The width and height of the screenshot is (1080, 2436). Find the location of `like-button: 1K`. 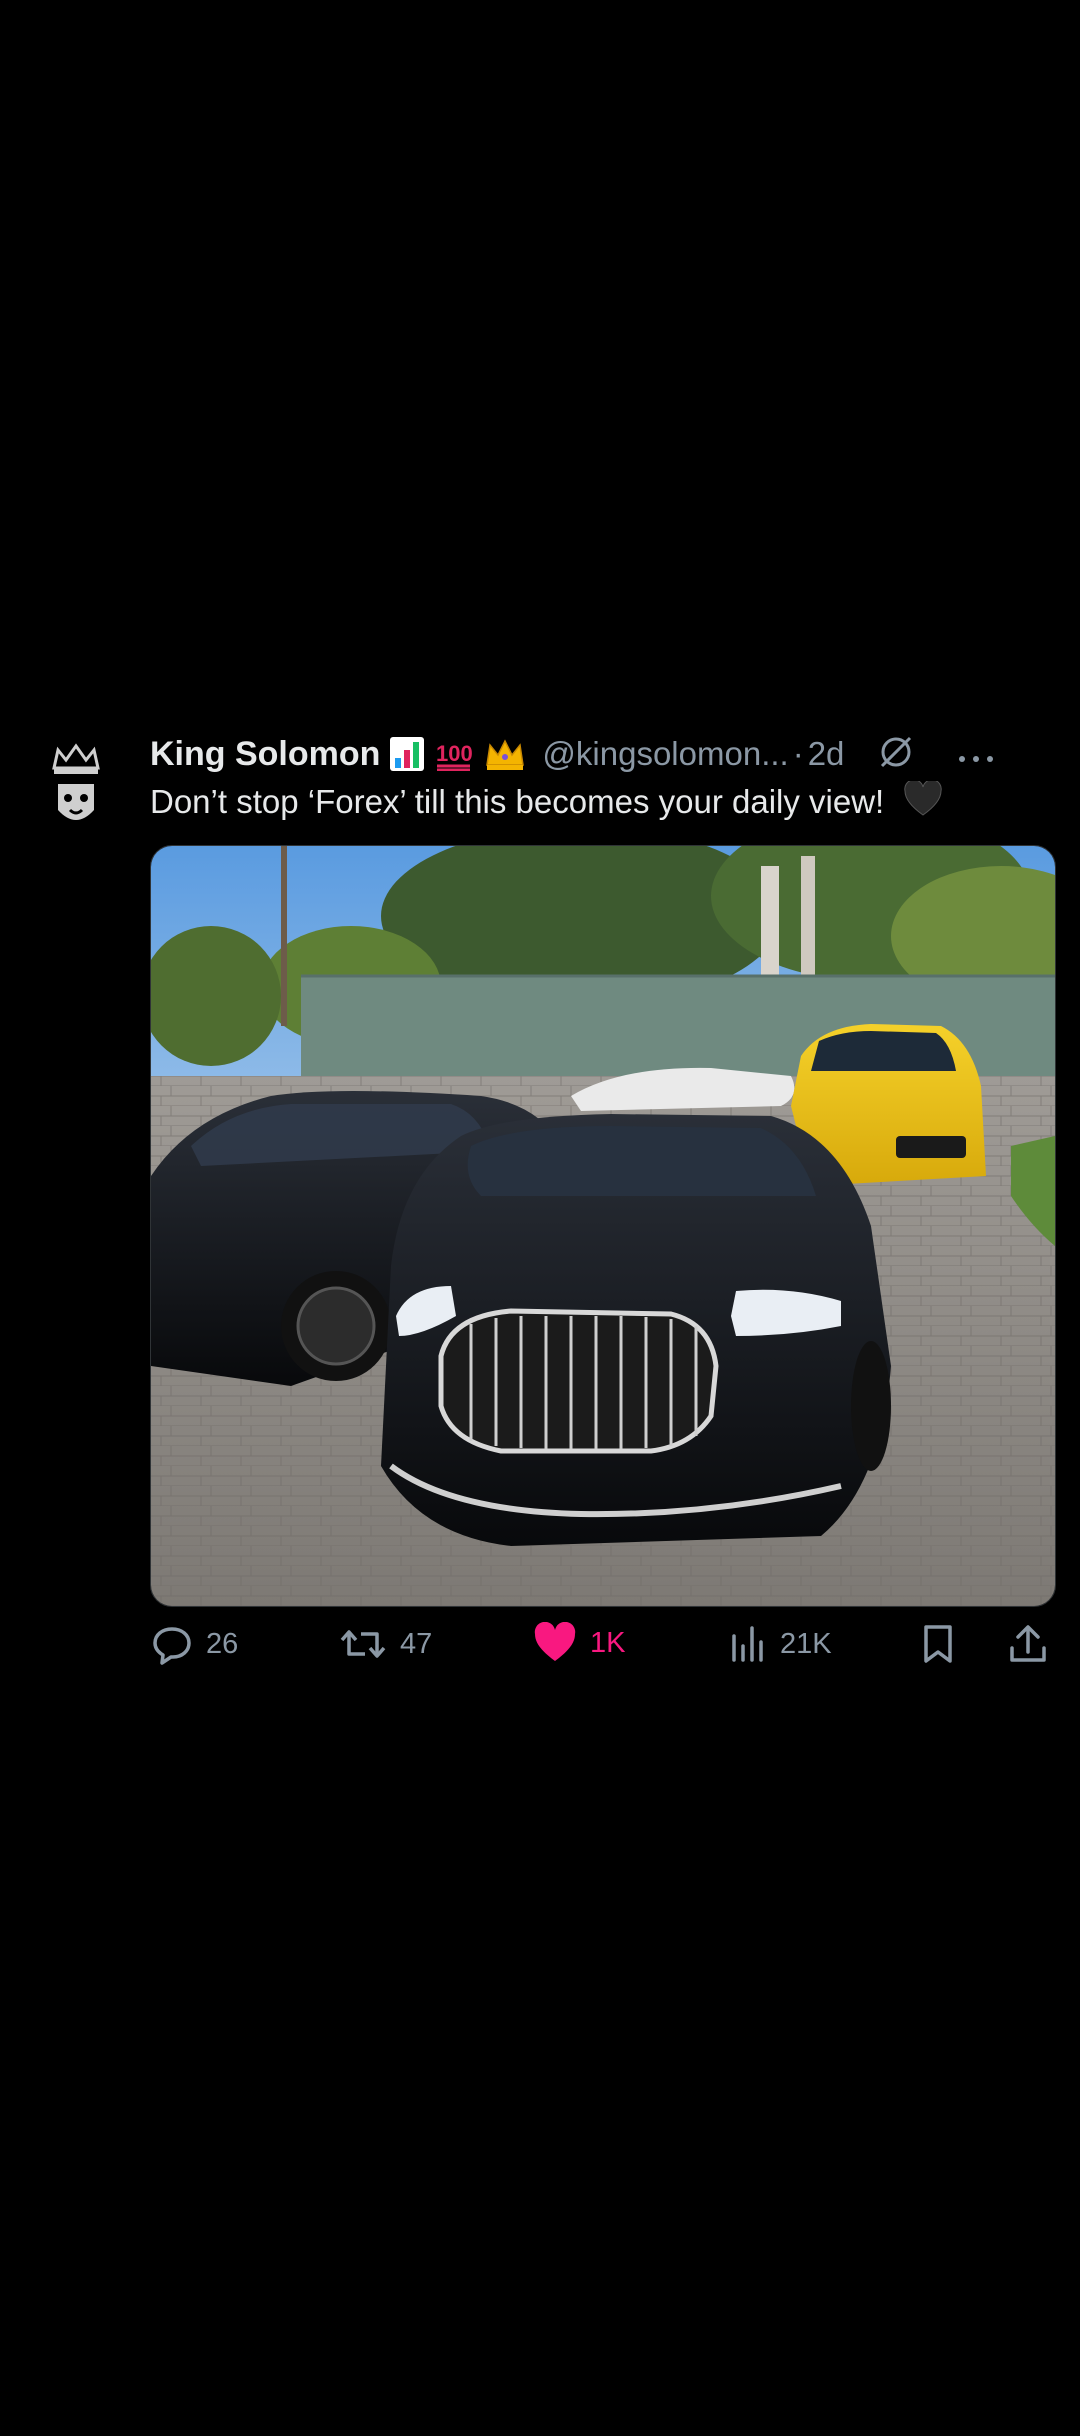

like-button: 1K is located at coordinates (578, 1643).